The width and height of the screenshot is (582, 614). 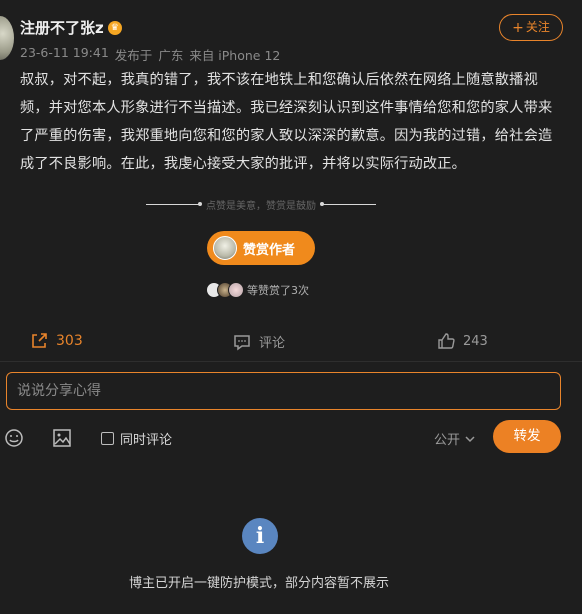 I want to click on divider-line-right, so click(x=348, y=203).